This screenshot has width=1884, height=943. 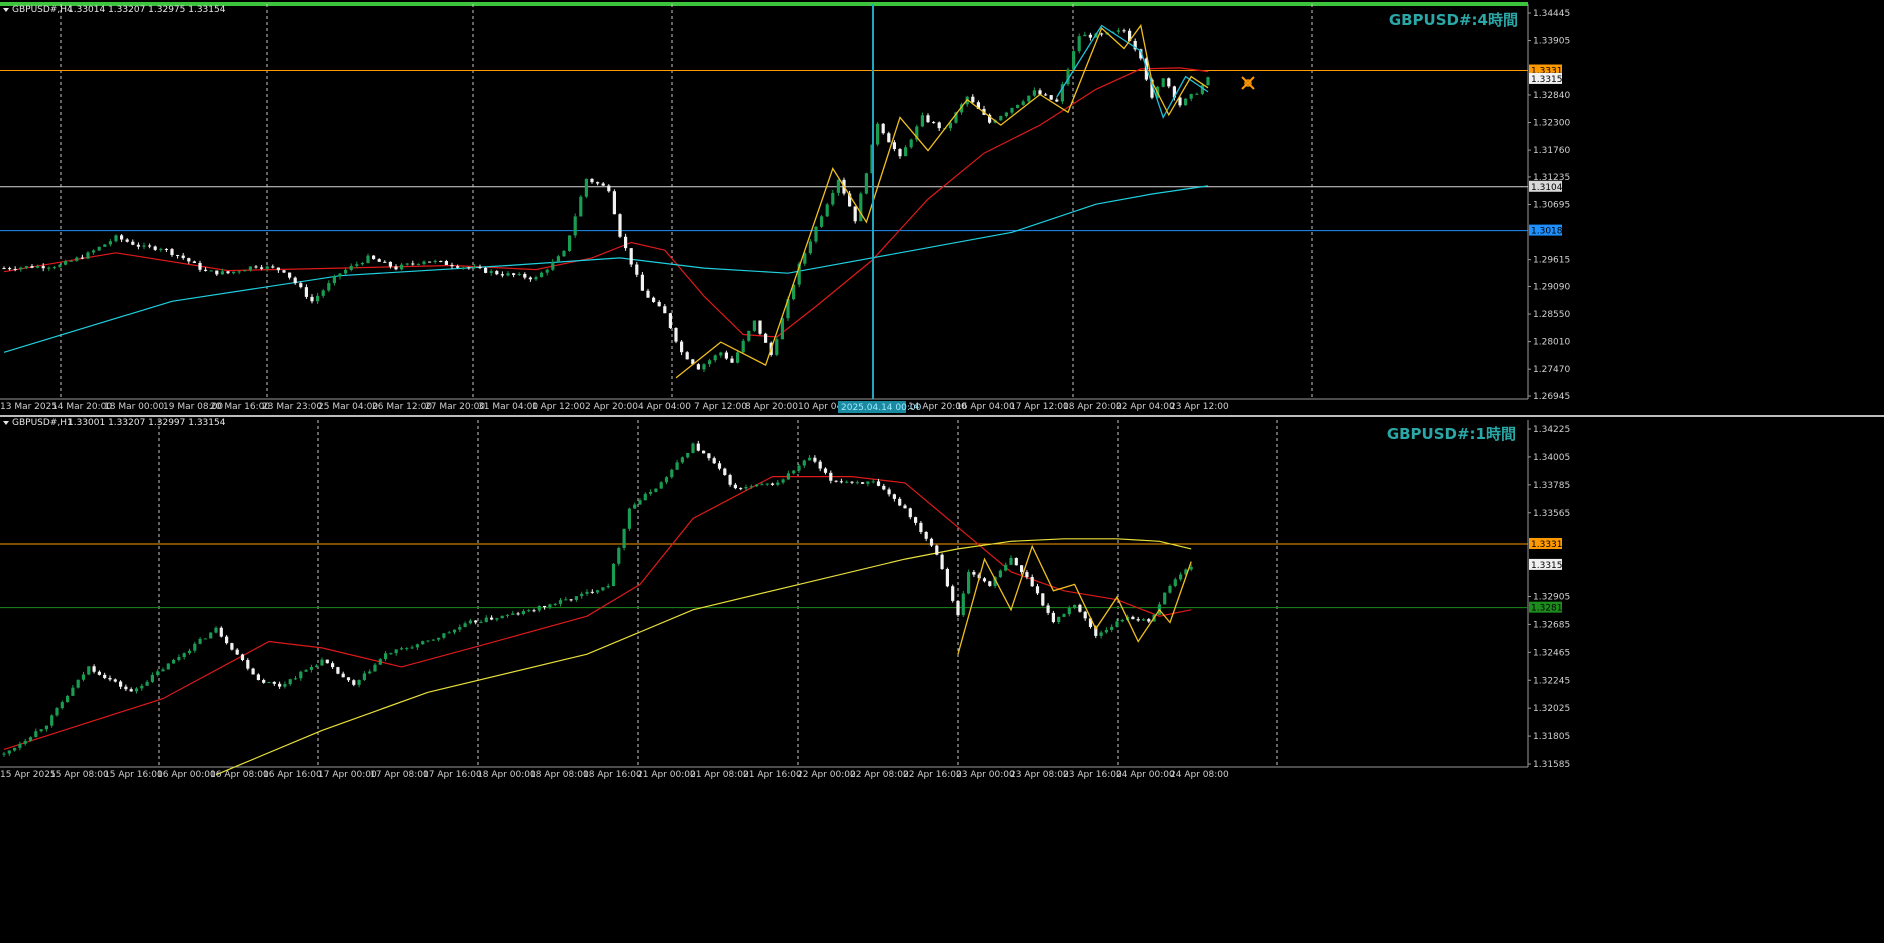 I want to click on drawing-tool-icon, so click(x=1248, y=83).